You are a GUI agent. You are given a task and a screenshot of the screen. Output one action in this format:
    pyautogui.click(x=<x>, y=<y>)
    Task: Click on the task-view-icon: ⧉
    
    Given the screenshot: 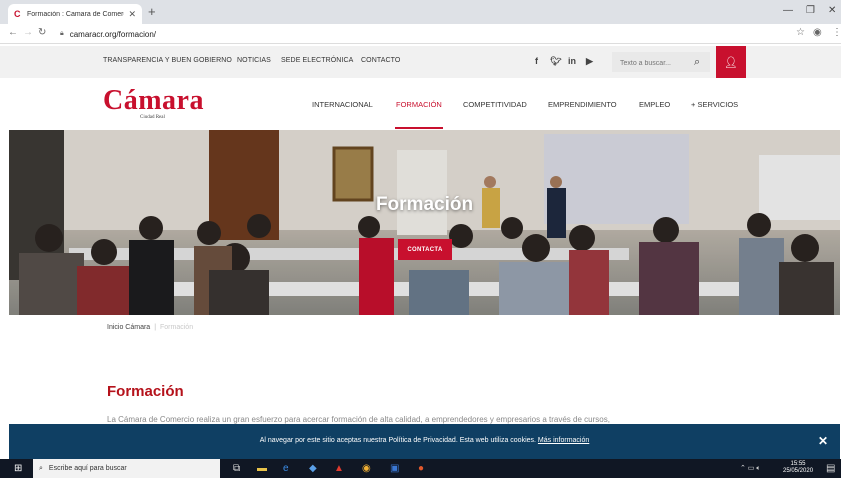 What is the action you would take?
    pyautogui.click(x=236, y=468)
    